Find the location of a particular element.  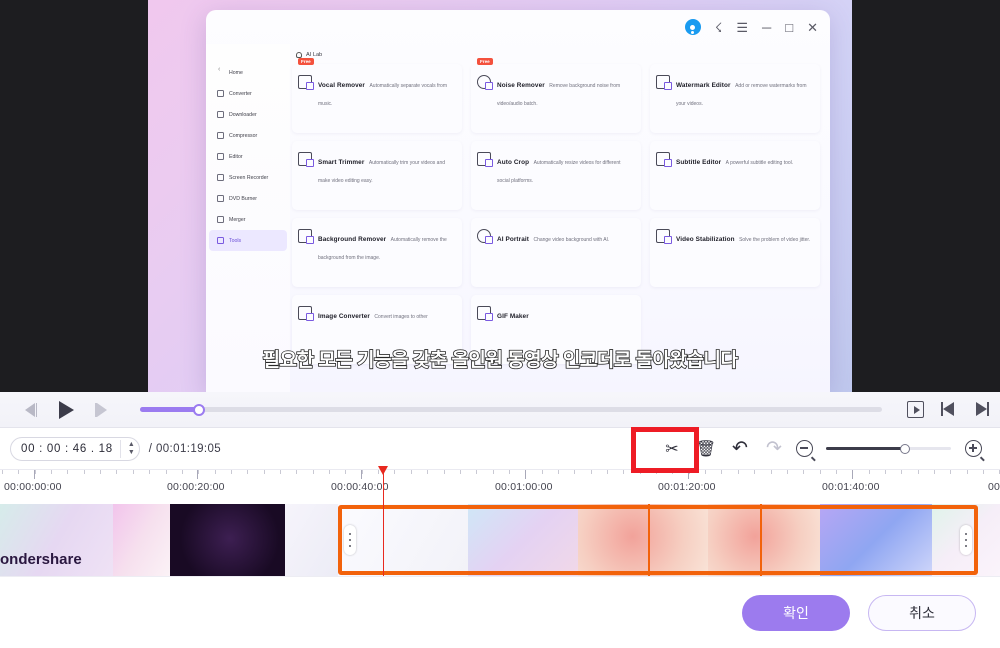

play-button is located at coordinates (66, 410).